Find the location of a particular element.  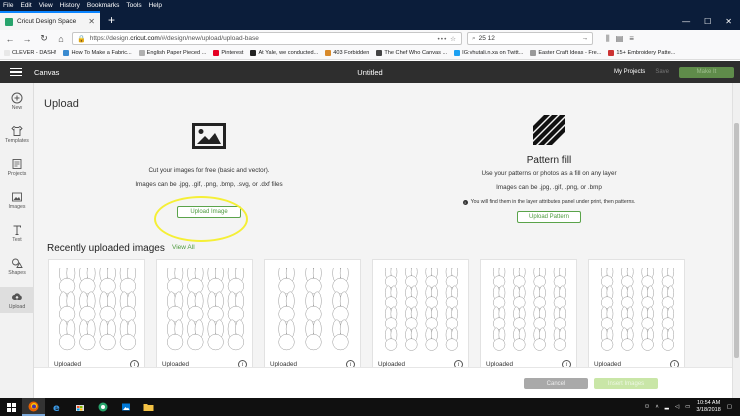

sidebar-icon: ▤ is located at coordinates (620, 39).